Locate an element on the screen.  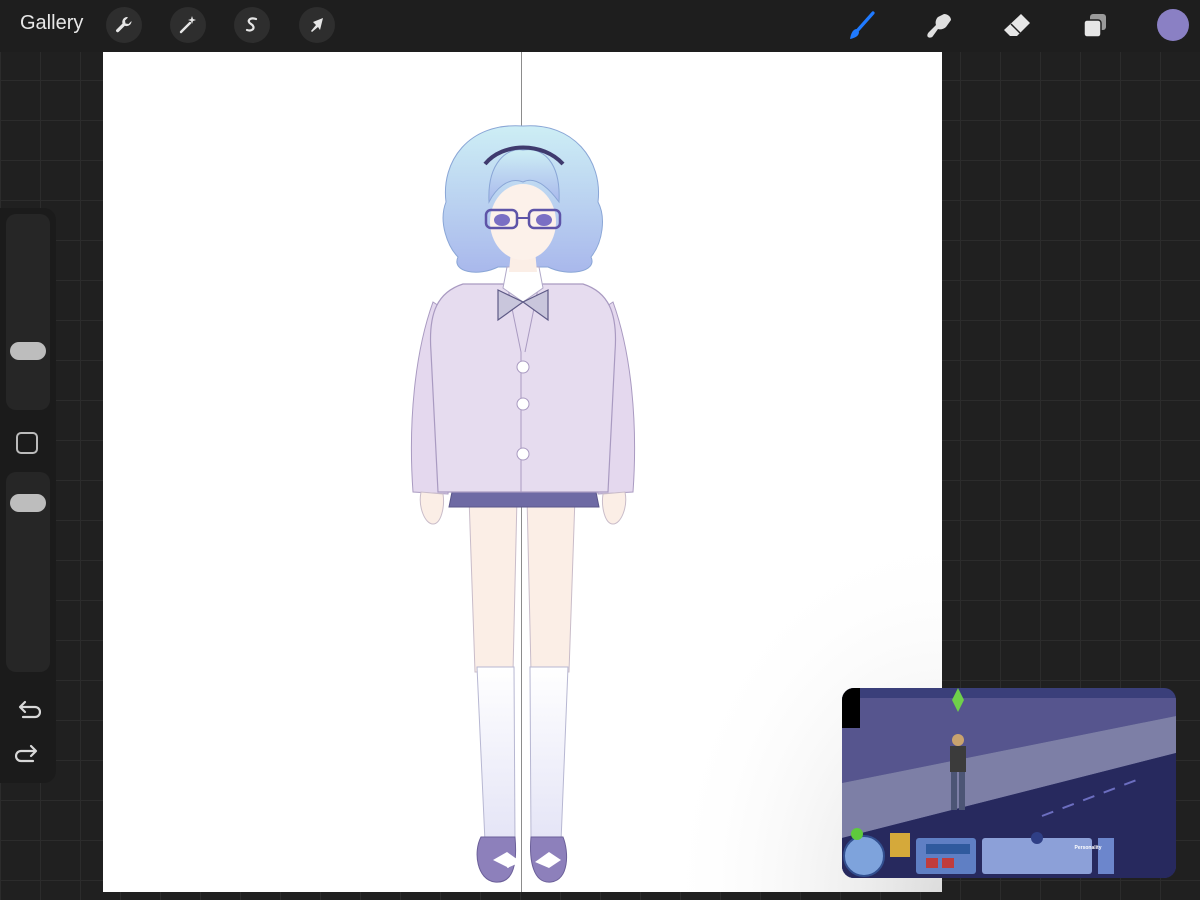
brush-icon is located at coordinates (862, 25).